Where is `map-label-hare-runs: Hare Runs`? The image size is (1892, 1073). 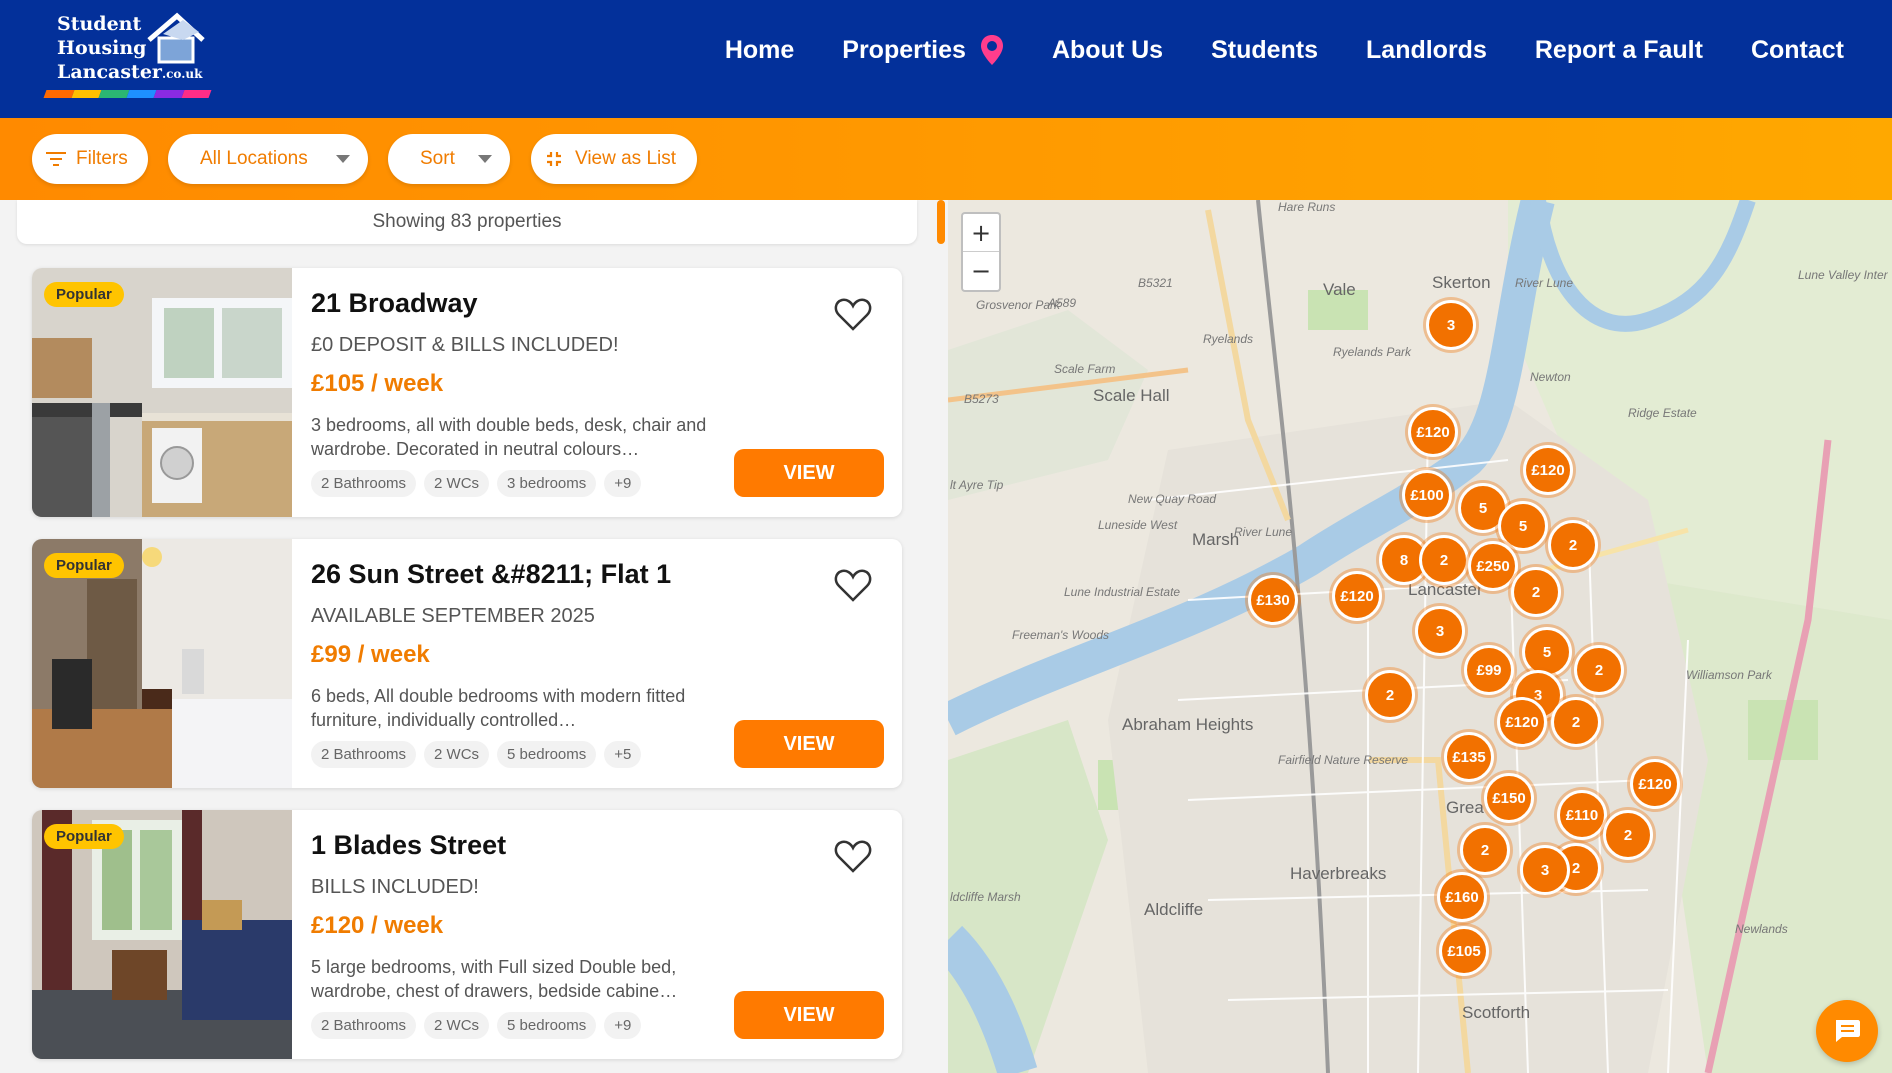 map-label-hare-runs: Hare Runs is located at coordinates (1307, 207).